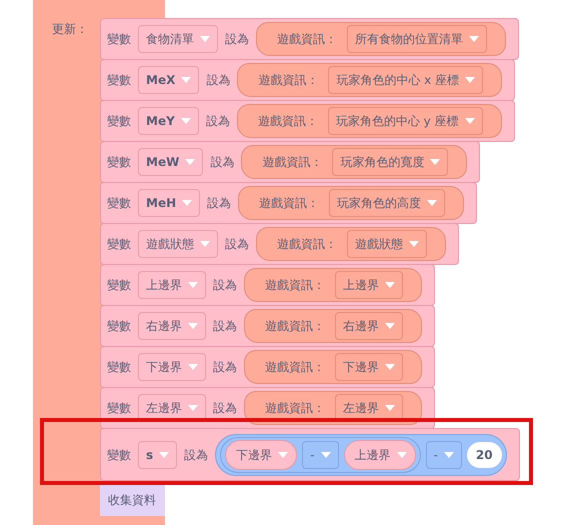 The width and height of the screenshot is (568, 525). Describe the element at coordinates (172, 285) in the screenshot. I see `variable-dropdown: 上邊界` at that location.